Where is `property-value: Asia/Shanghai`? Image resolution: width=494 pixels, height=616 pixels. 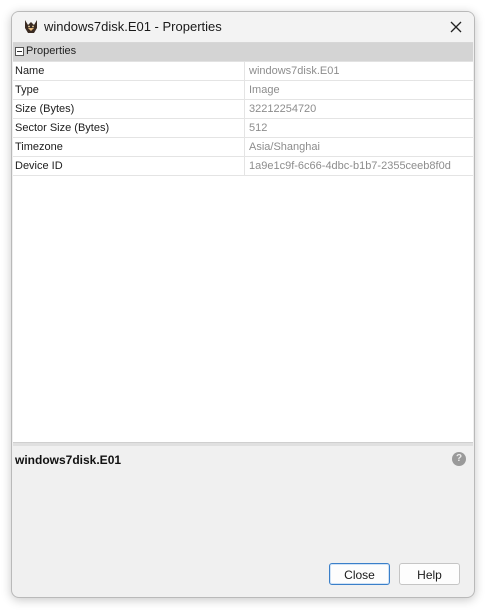 property-value: Asia/Shanghai is located at coordinates (359, 147).